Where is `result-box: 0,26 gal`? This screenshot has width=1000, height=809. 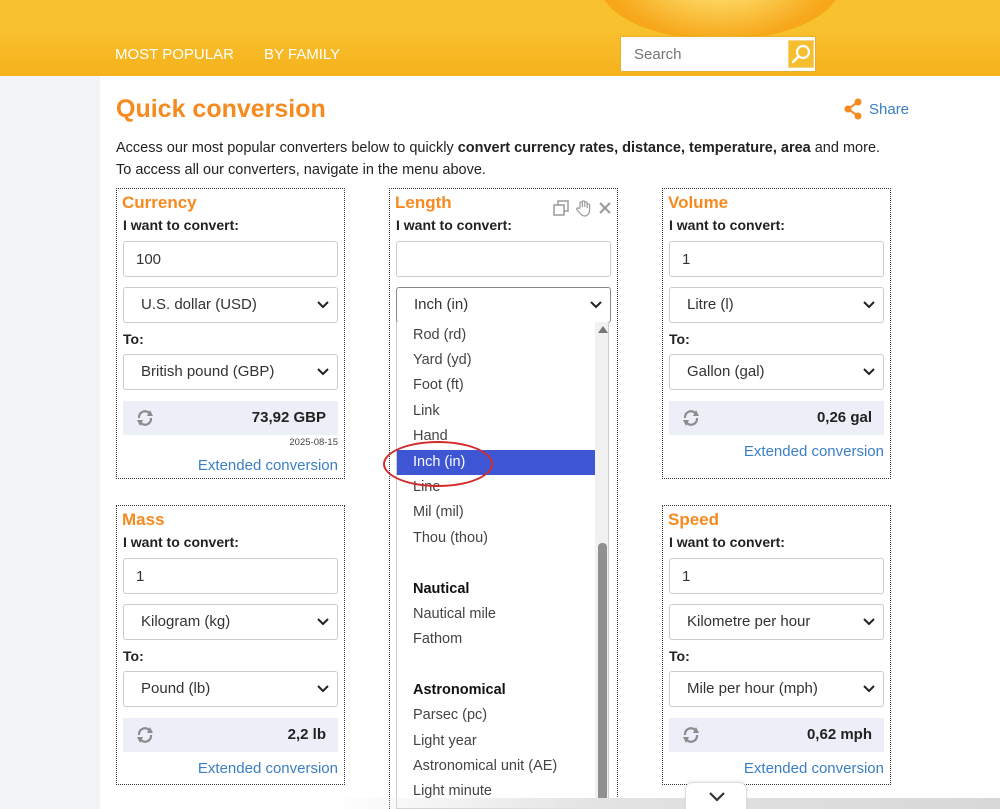 result-box: 0,26 gal is located at coordinates (776, 418).